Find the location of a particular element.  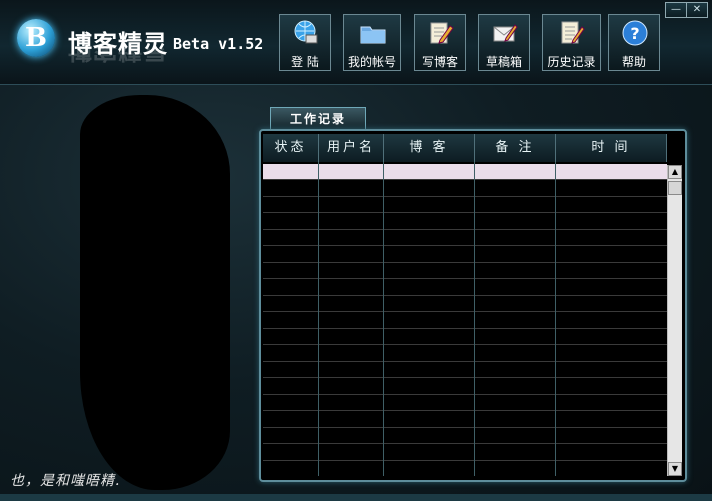

notebook-pencil-icon is located at coordinates (573, 32).